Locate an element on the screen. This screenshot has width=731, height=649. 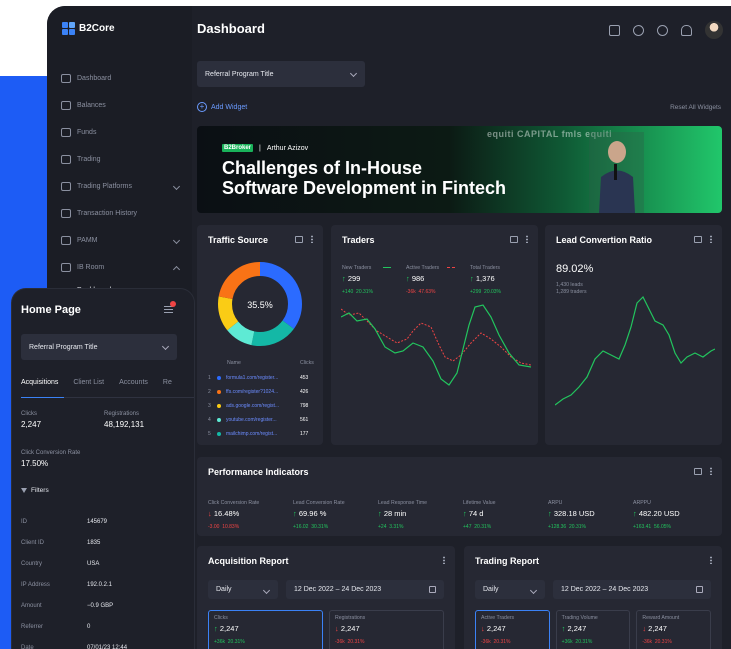
chart-icon is located at coordinates (66, 159).